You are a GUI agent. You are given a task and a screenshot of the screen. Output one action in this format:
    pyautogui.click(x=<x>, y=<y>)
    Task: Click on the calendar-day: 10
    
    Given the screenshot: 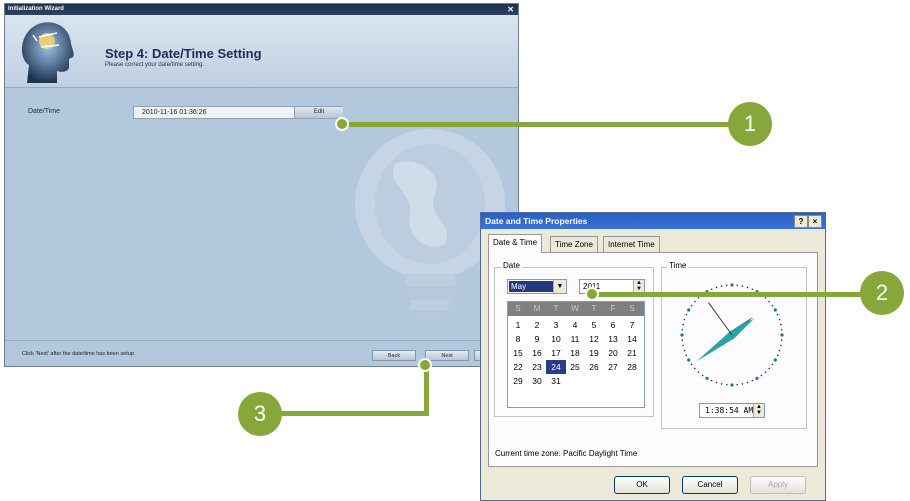 What is the action you would take?
    pyautogui.click(x=556, y=339)
    